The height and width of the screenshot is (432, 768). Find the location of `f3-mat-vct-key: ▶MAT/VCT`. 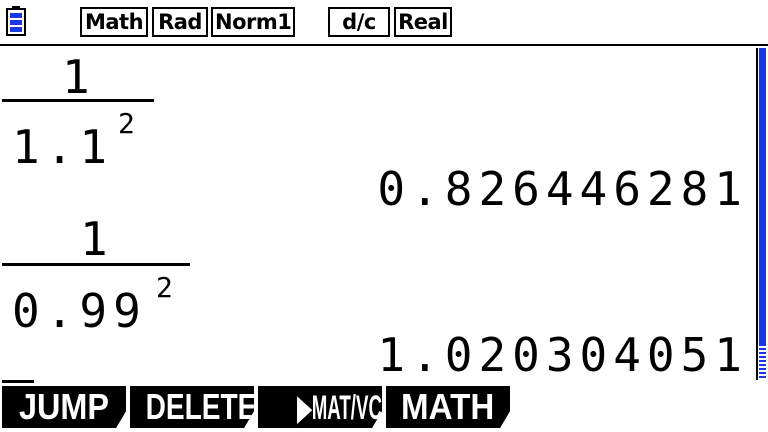

f3-mat-vct-key: ▶MAT/VCT is located at coordinates (320, 407).